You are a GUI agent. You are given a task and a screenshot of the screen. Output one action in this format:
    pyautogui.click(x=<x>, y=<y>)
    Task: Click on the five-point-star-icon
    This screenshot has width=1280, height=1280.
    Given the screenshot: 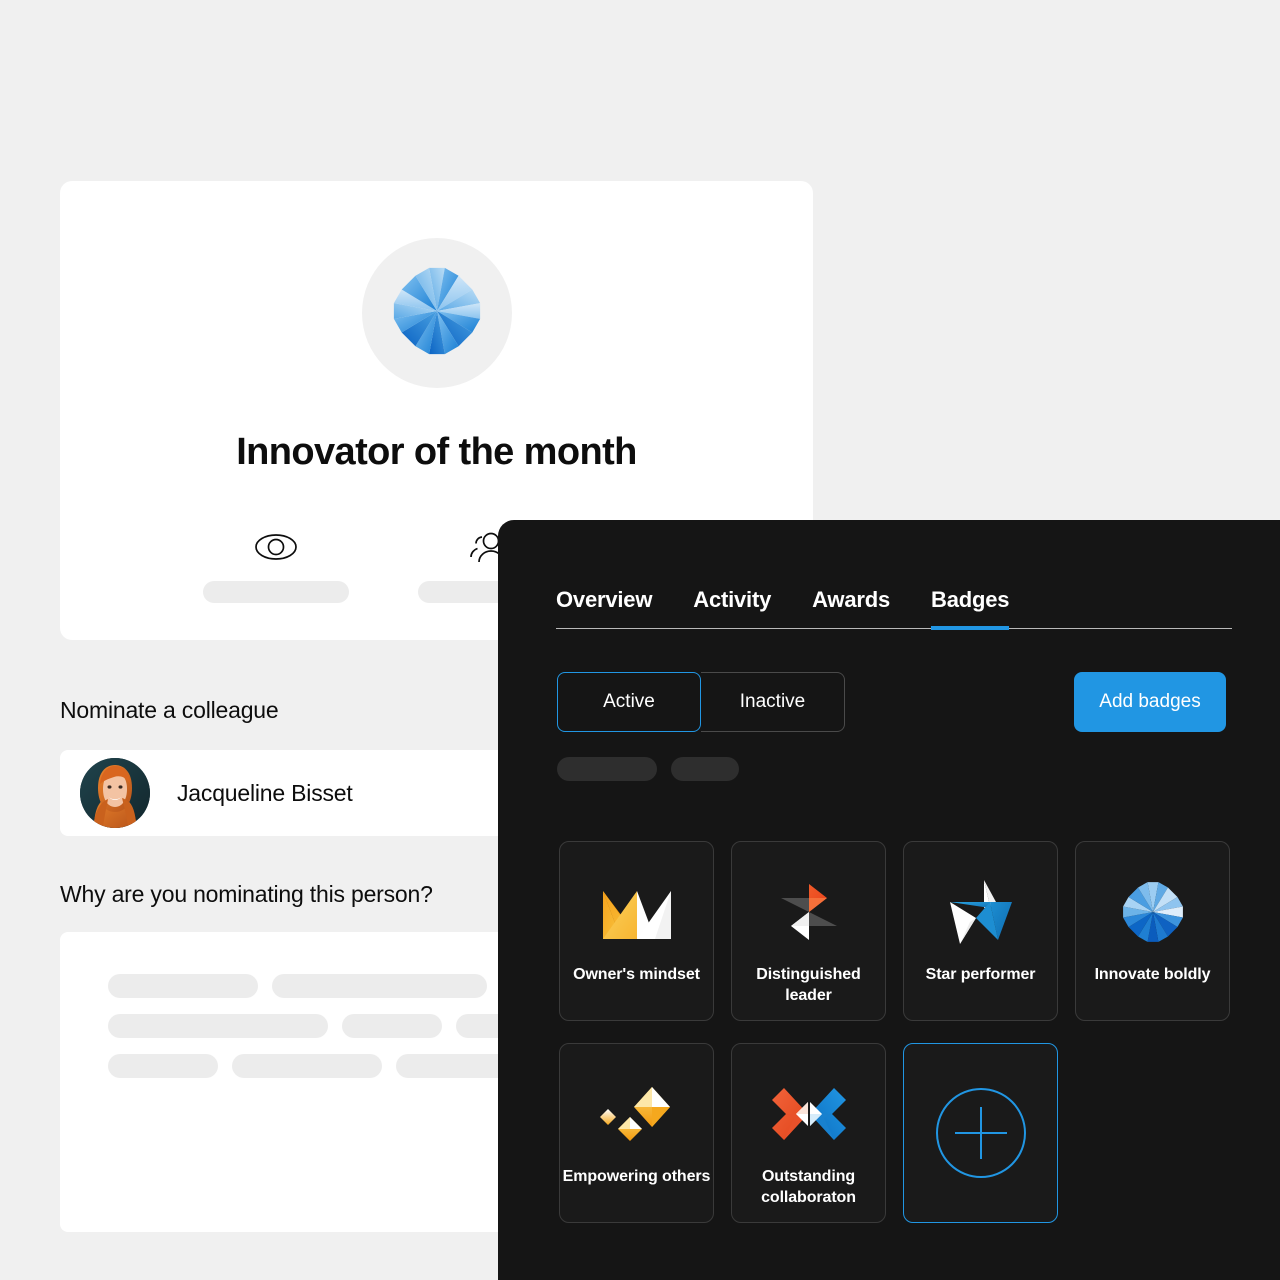 What is the action you would take?
    pyautogui.click(x=981, y=912)
    